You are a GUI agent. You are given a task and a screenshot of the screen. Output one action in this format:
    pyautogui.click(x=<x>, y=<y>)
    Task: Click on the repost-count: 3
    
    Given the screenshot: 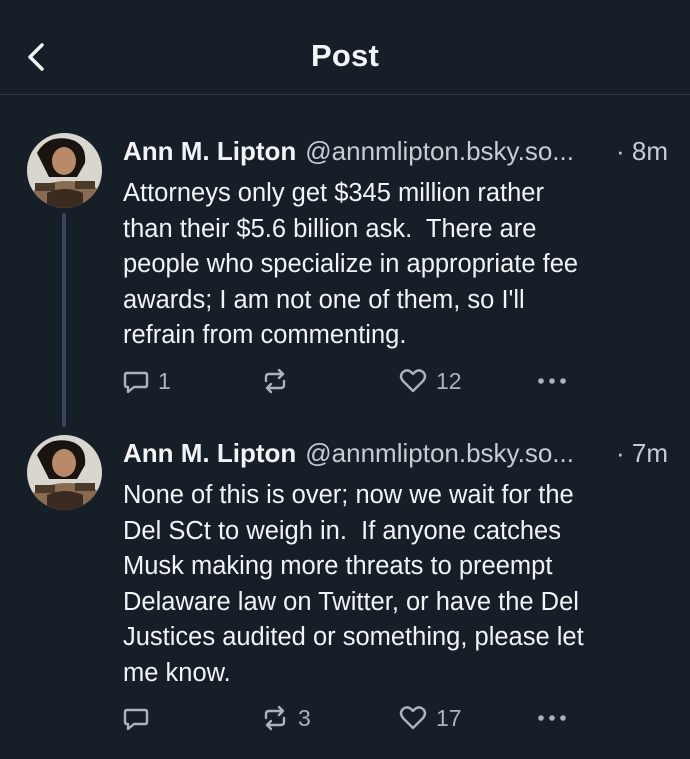 What is the action you would take?
    pyautogui.click(x=304, y=717)
    